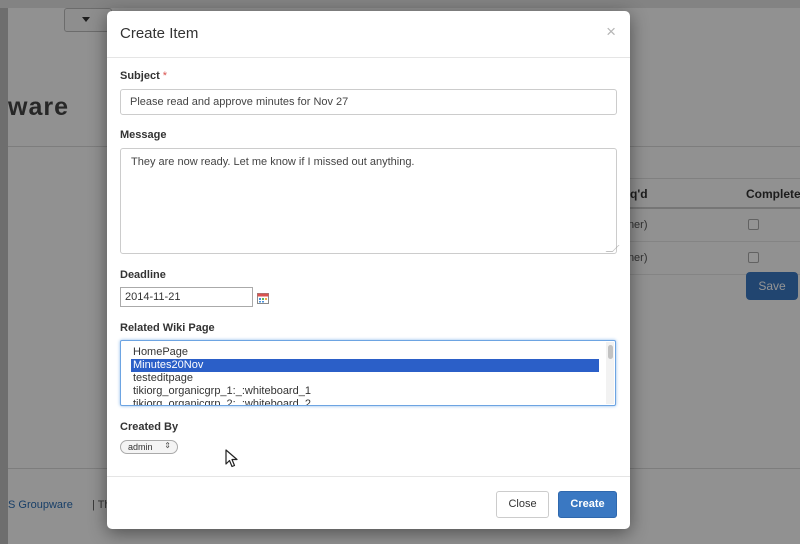  What do you see at coordinates (610, 352) in the screenshot?
I see `scrollbar-thumb` at bounding box center [610, 352].